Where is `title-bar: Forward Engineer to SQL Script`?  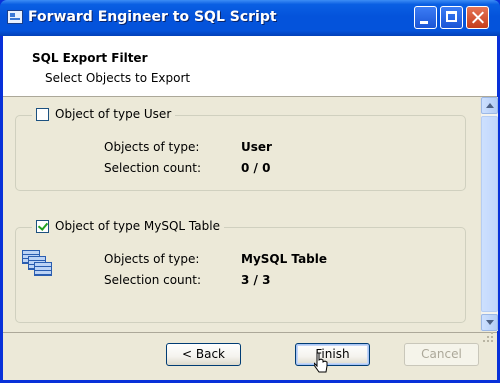
title-bar: Forward Engineer to SQL Script is located at coordinates (250, 18).